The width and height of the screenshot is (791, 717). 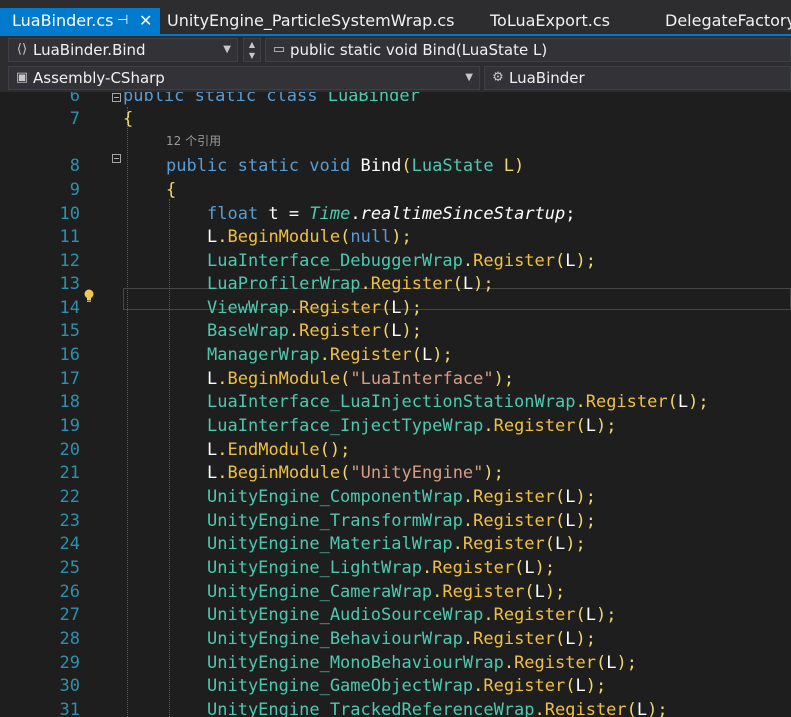 I want to click on code-line: LuaProfilerWrap.Register(L);, so click(x=350, y=284).